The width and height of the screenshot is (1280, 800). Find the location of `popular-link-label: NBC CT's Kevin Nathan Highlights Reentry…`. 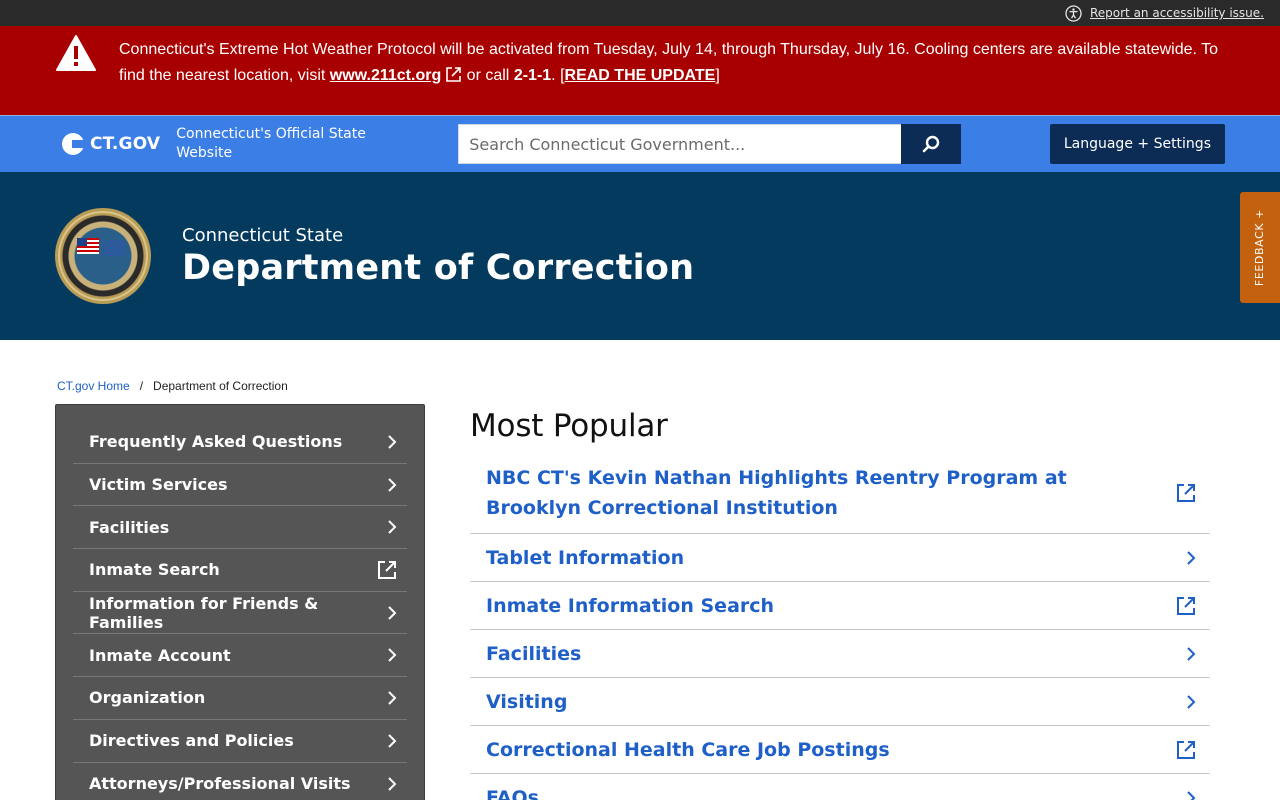

popular-link-label: NBC CT's Kevin Nathan Highlights Reentry… is located at coordinates (776, 492).